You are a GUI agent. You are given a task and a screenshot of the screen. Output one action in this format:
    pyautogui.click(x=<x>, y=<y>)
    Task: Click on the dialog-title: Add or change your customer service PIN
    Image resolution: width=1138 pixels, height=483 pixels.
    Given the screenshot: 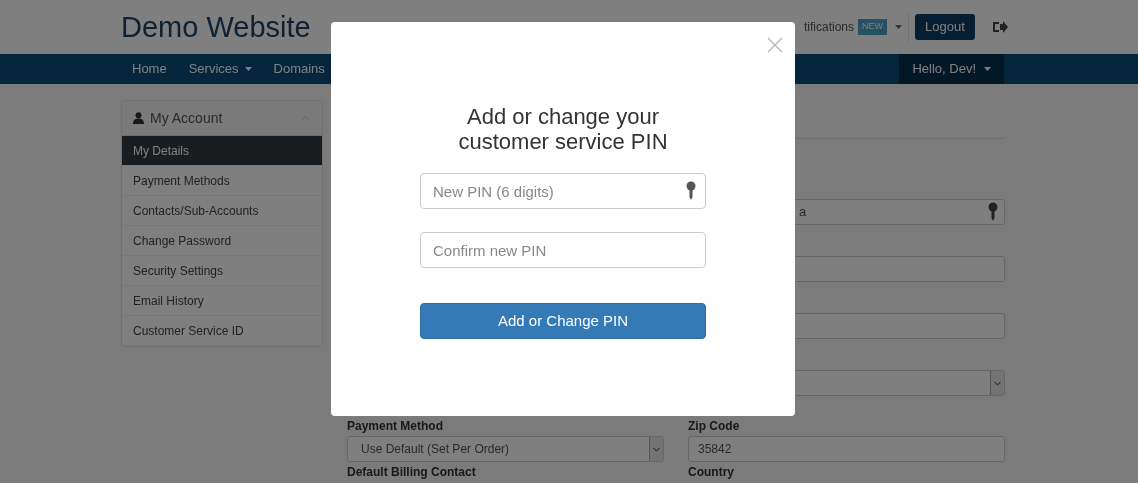 What is the action you would take?
    pyautogui.click(x=563, y=129)
    